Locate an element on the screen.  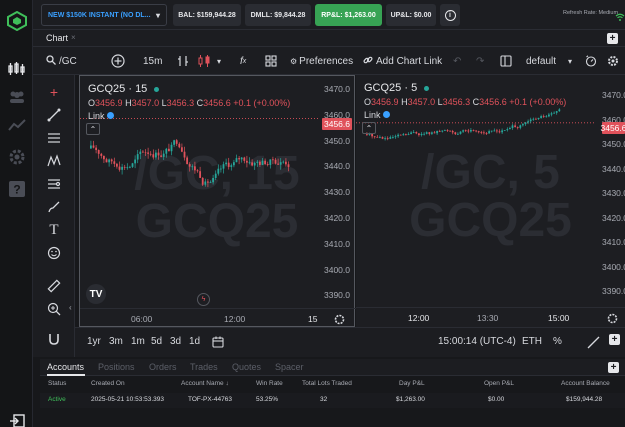
community-nav-icon is located at coordinates (17, 97).